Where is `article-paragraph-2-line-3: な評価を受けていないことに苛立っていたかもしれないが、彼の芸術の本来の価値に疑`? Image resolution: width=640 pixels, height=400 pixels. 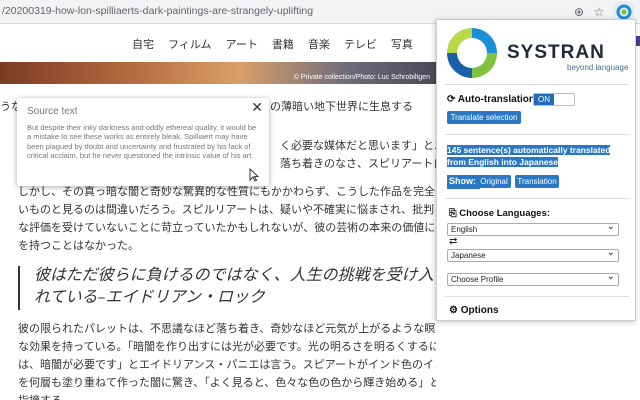 article-paragraph-2-line-3: な評価を受けていないことに苛立っていたかもしれないが、彼の芸術の本来の価値に疑 is located at coordinates (227, 227).